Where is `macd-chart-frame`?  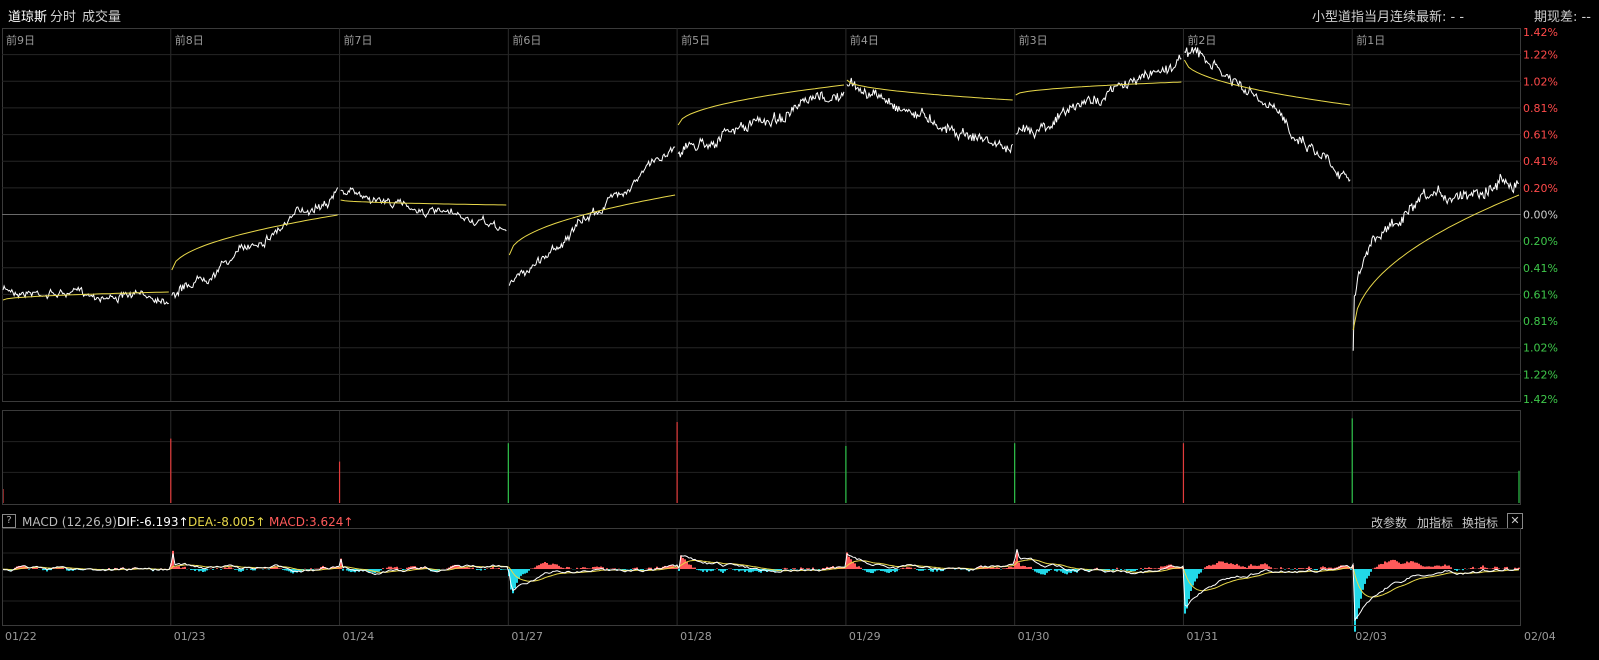 macd-chart-frame is located at coordinates (761, 577).